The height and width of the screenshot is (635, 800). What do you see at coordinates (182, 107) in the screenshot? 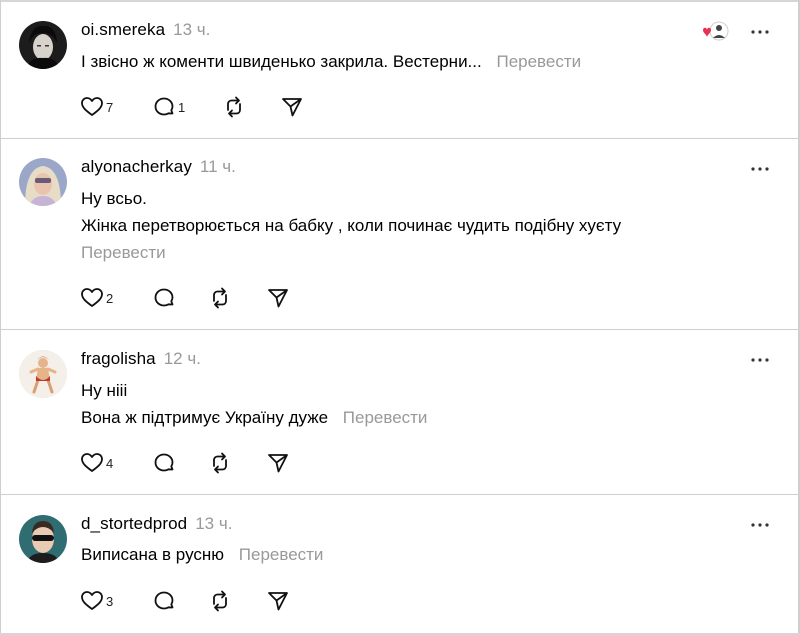
I see `reply-count: 1` at bounding box center [182, 107].